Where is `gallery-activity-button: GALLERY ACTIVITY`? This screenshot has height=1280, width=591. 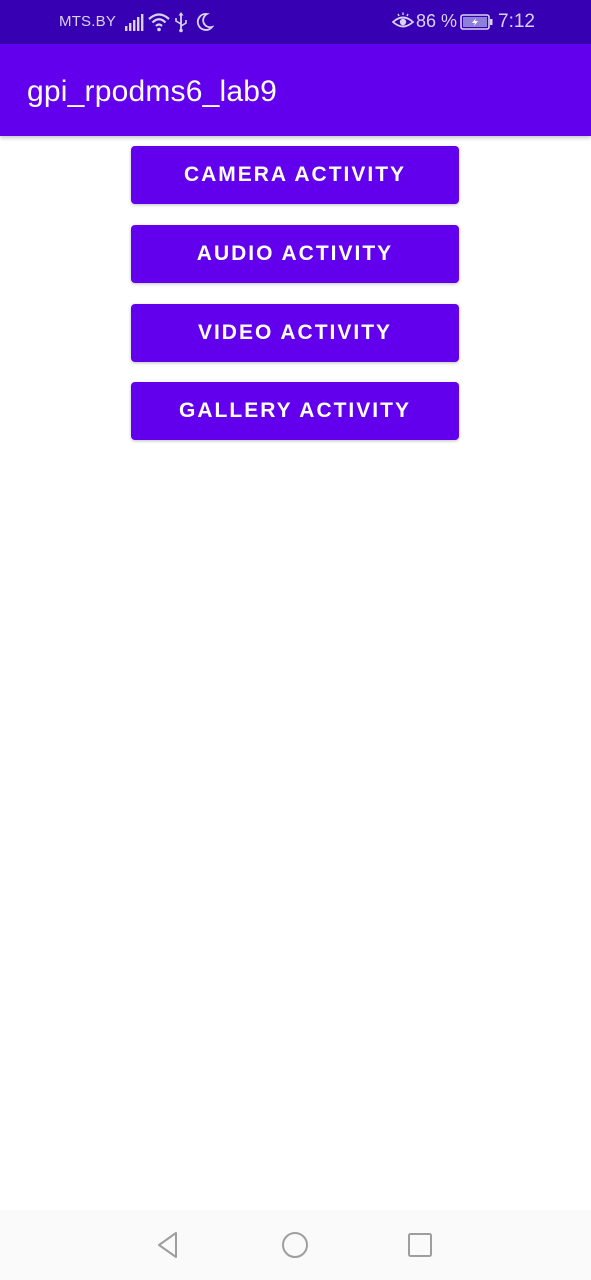
gallery-activity-button: GALLERY ACTIVITY is located at coordinates (295, 411).